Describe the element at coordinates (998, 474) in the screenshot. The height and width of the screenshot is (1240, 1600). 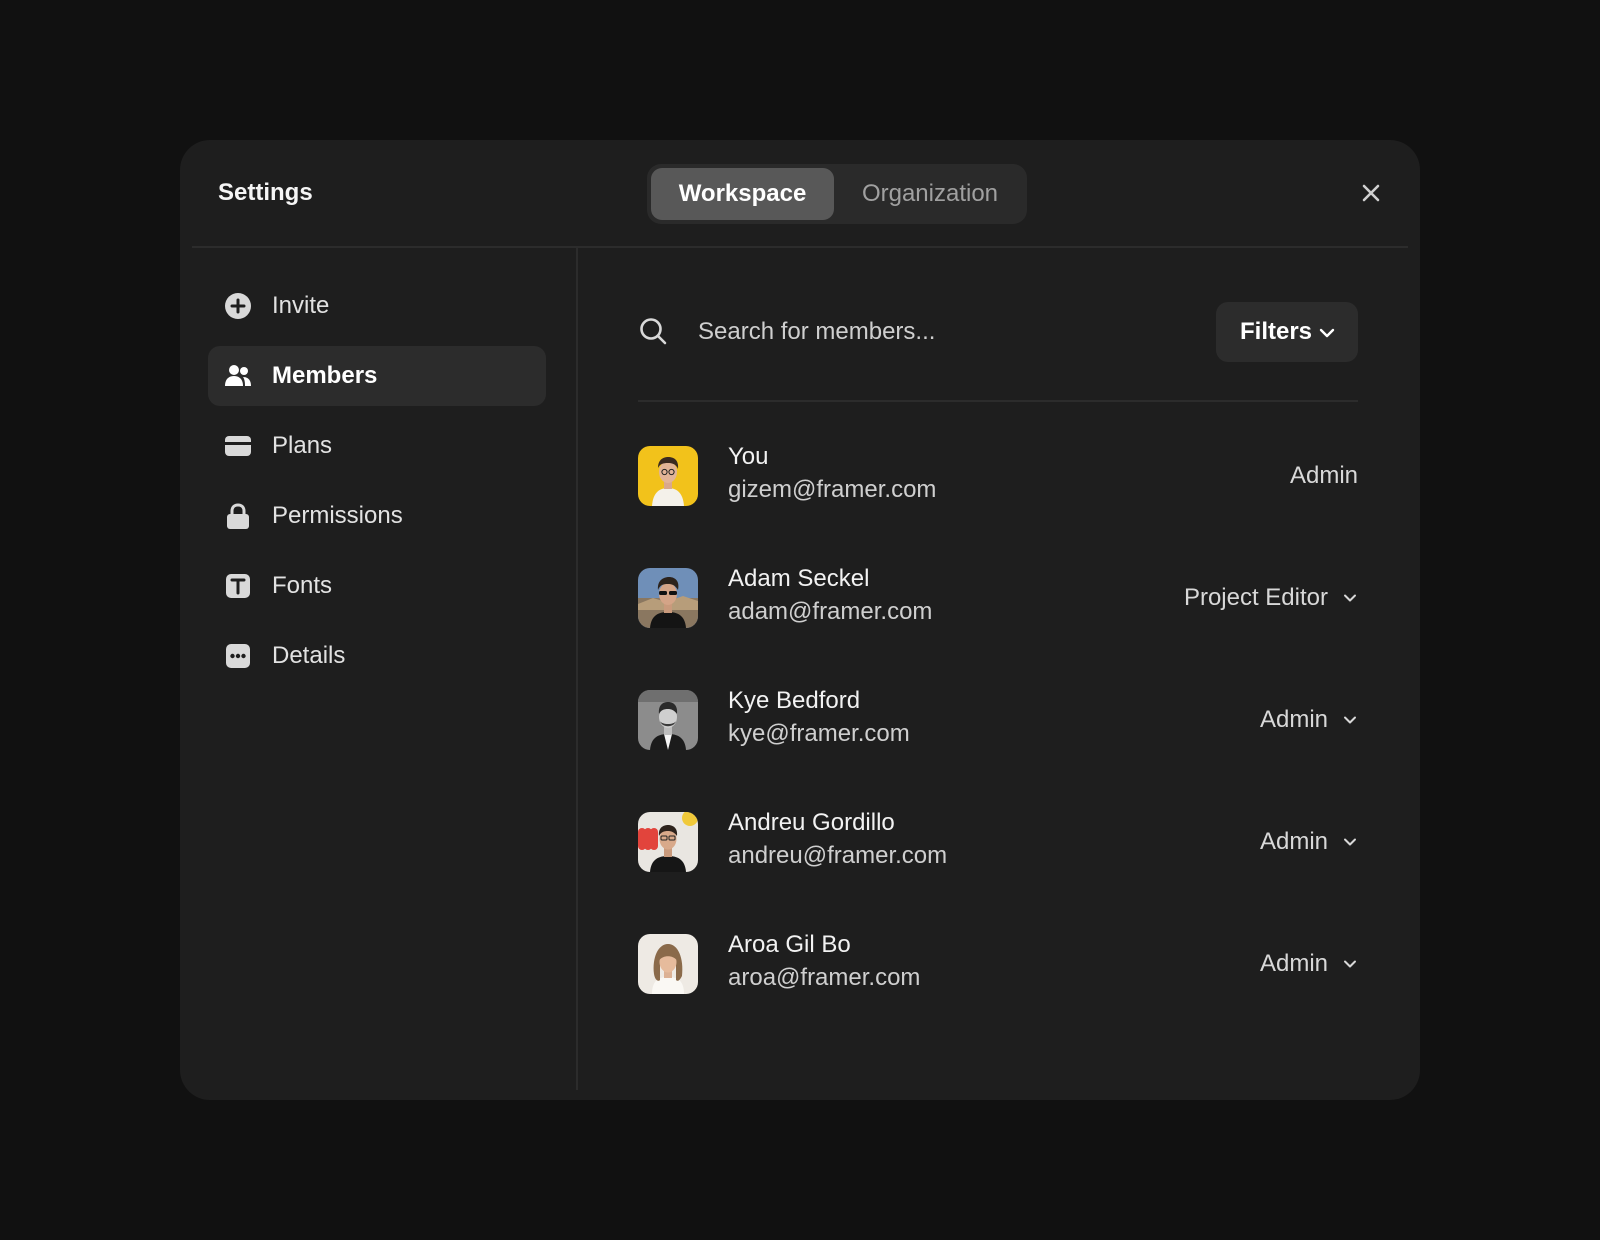
I see `member-row: You gizem@framer.com Admin` at that location.